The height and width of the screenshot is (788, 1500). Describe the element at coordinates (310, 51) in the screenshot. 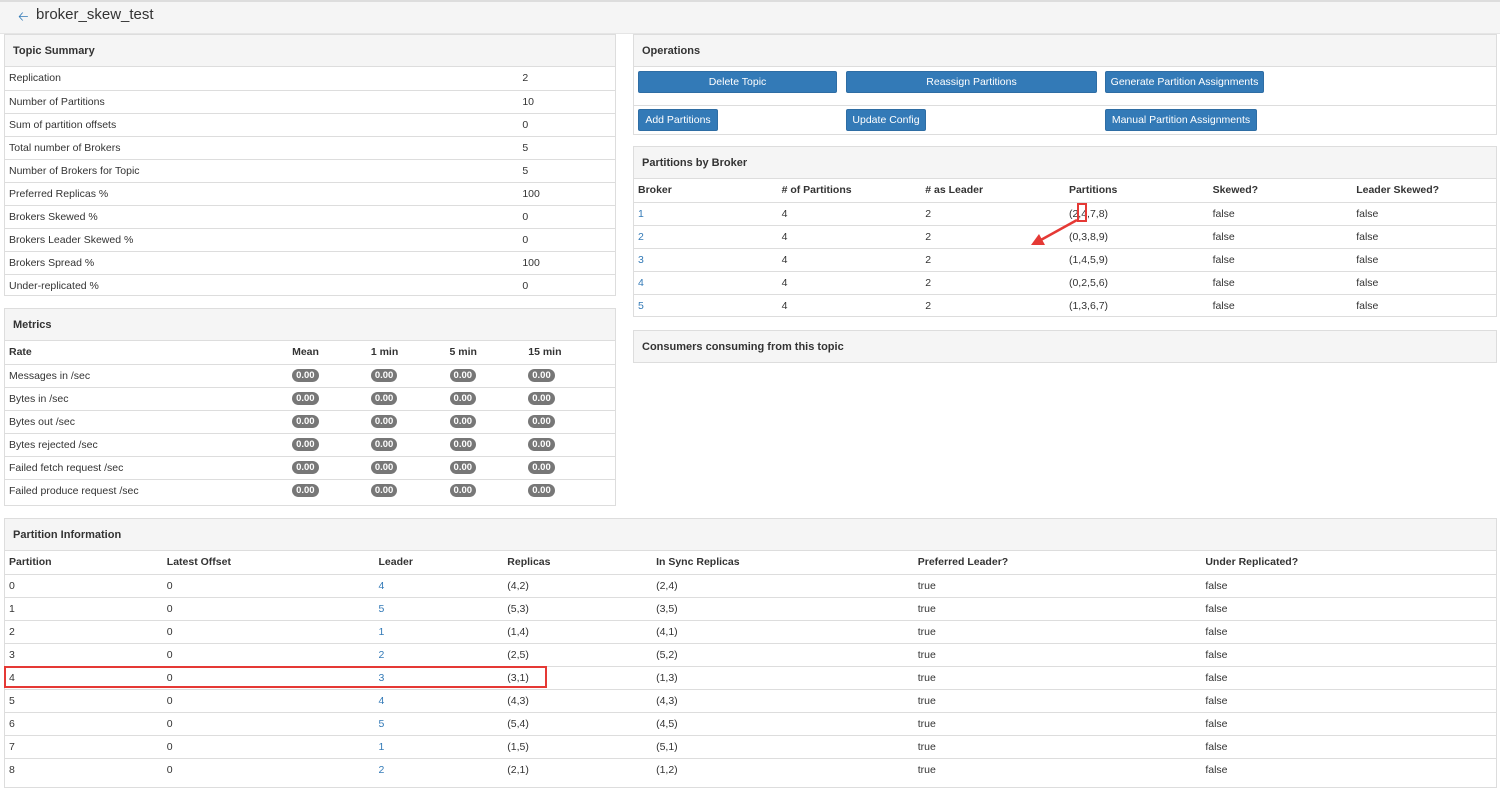

I see `panel-heading: Topic Summary` at that location.